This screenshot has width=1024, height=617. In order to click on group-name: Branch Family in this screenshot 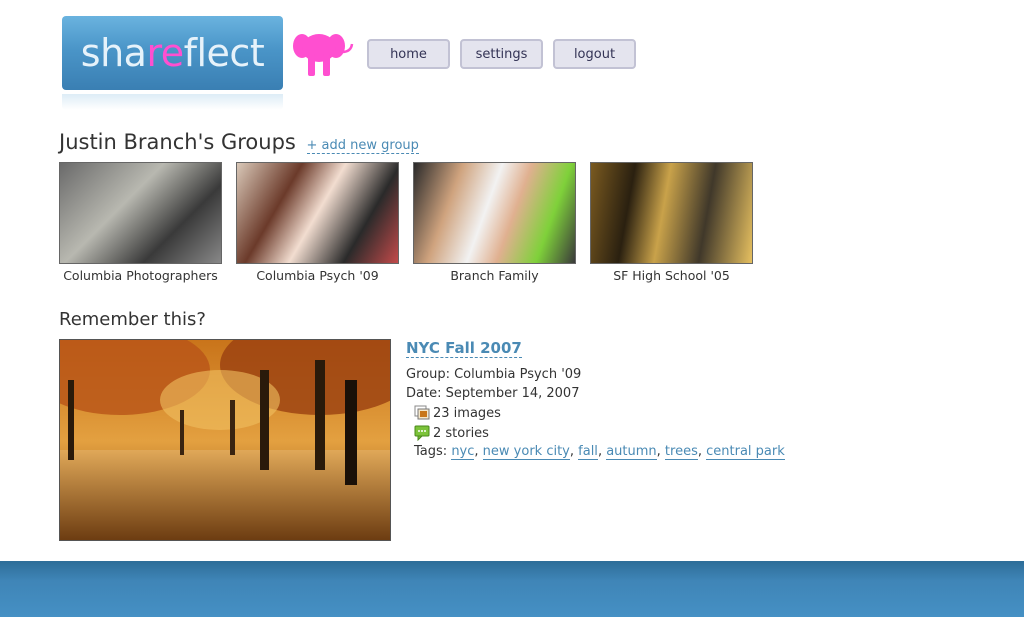, I will do `click(494, 275)`.